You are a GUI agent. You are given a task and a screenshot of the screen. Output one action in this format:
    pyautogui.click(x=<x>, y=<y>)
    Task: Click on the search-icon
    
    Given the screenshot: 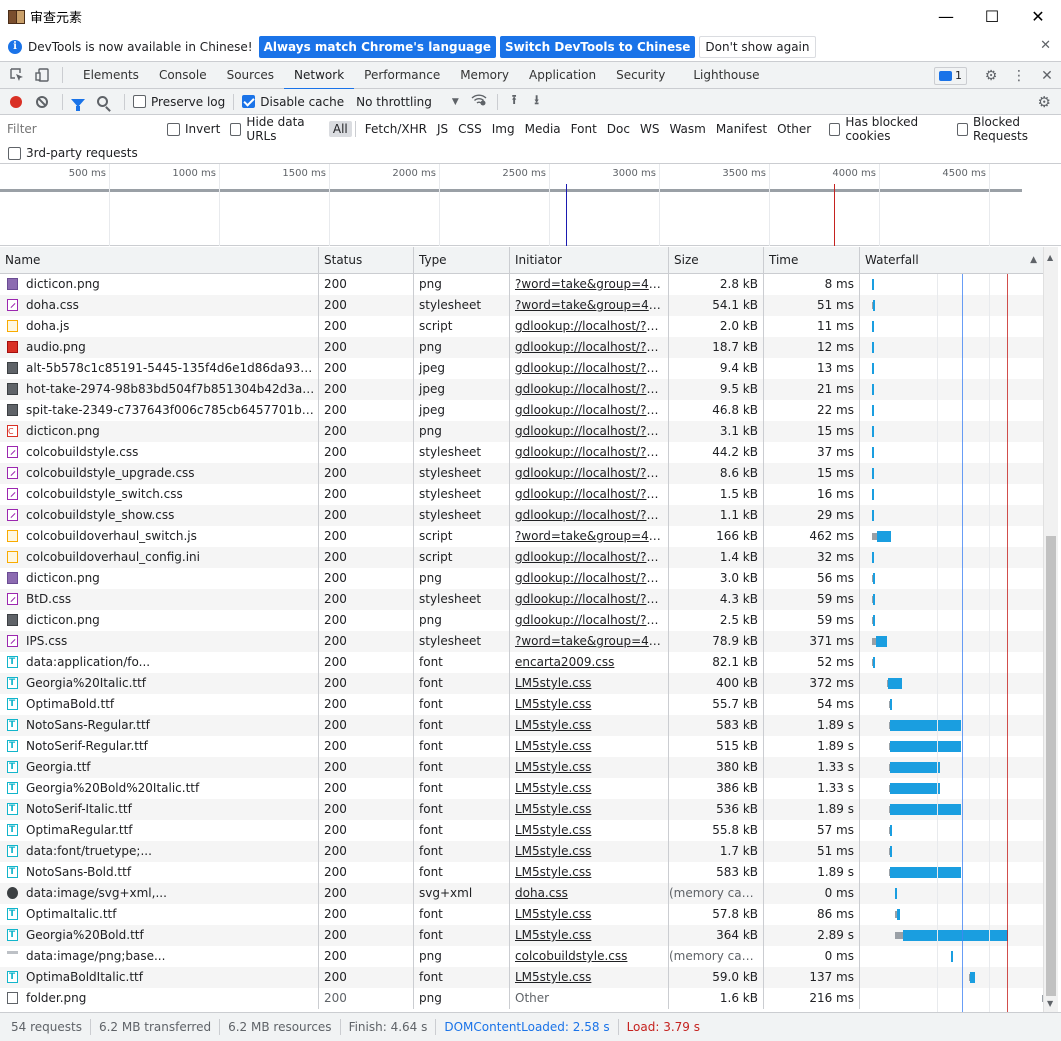 What is the action you would take?
    pyautogui.click(x=102, y=101)
    